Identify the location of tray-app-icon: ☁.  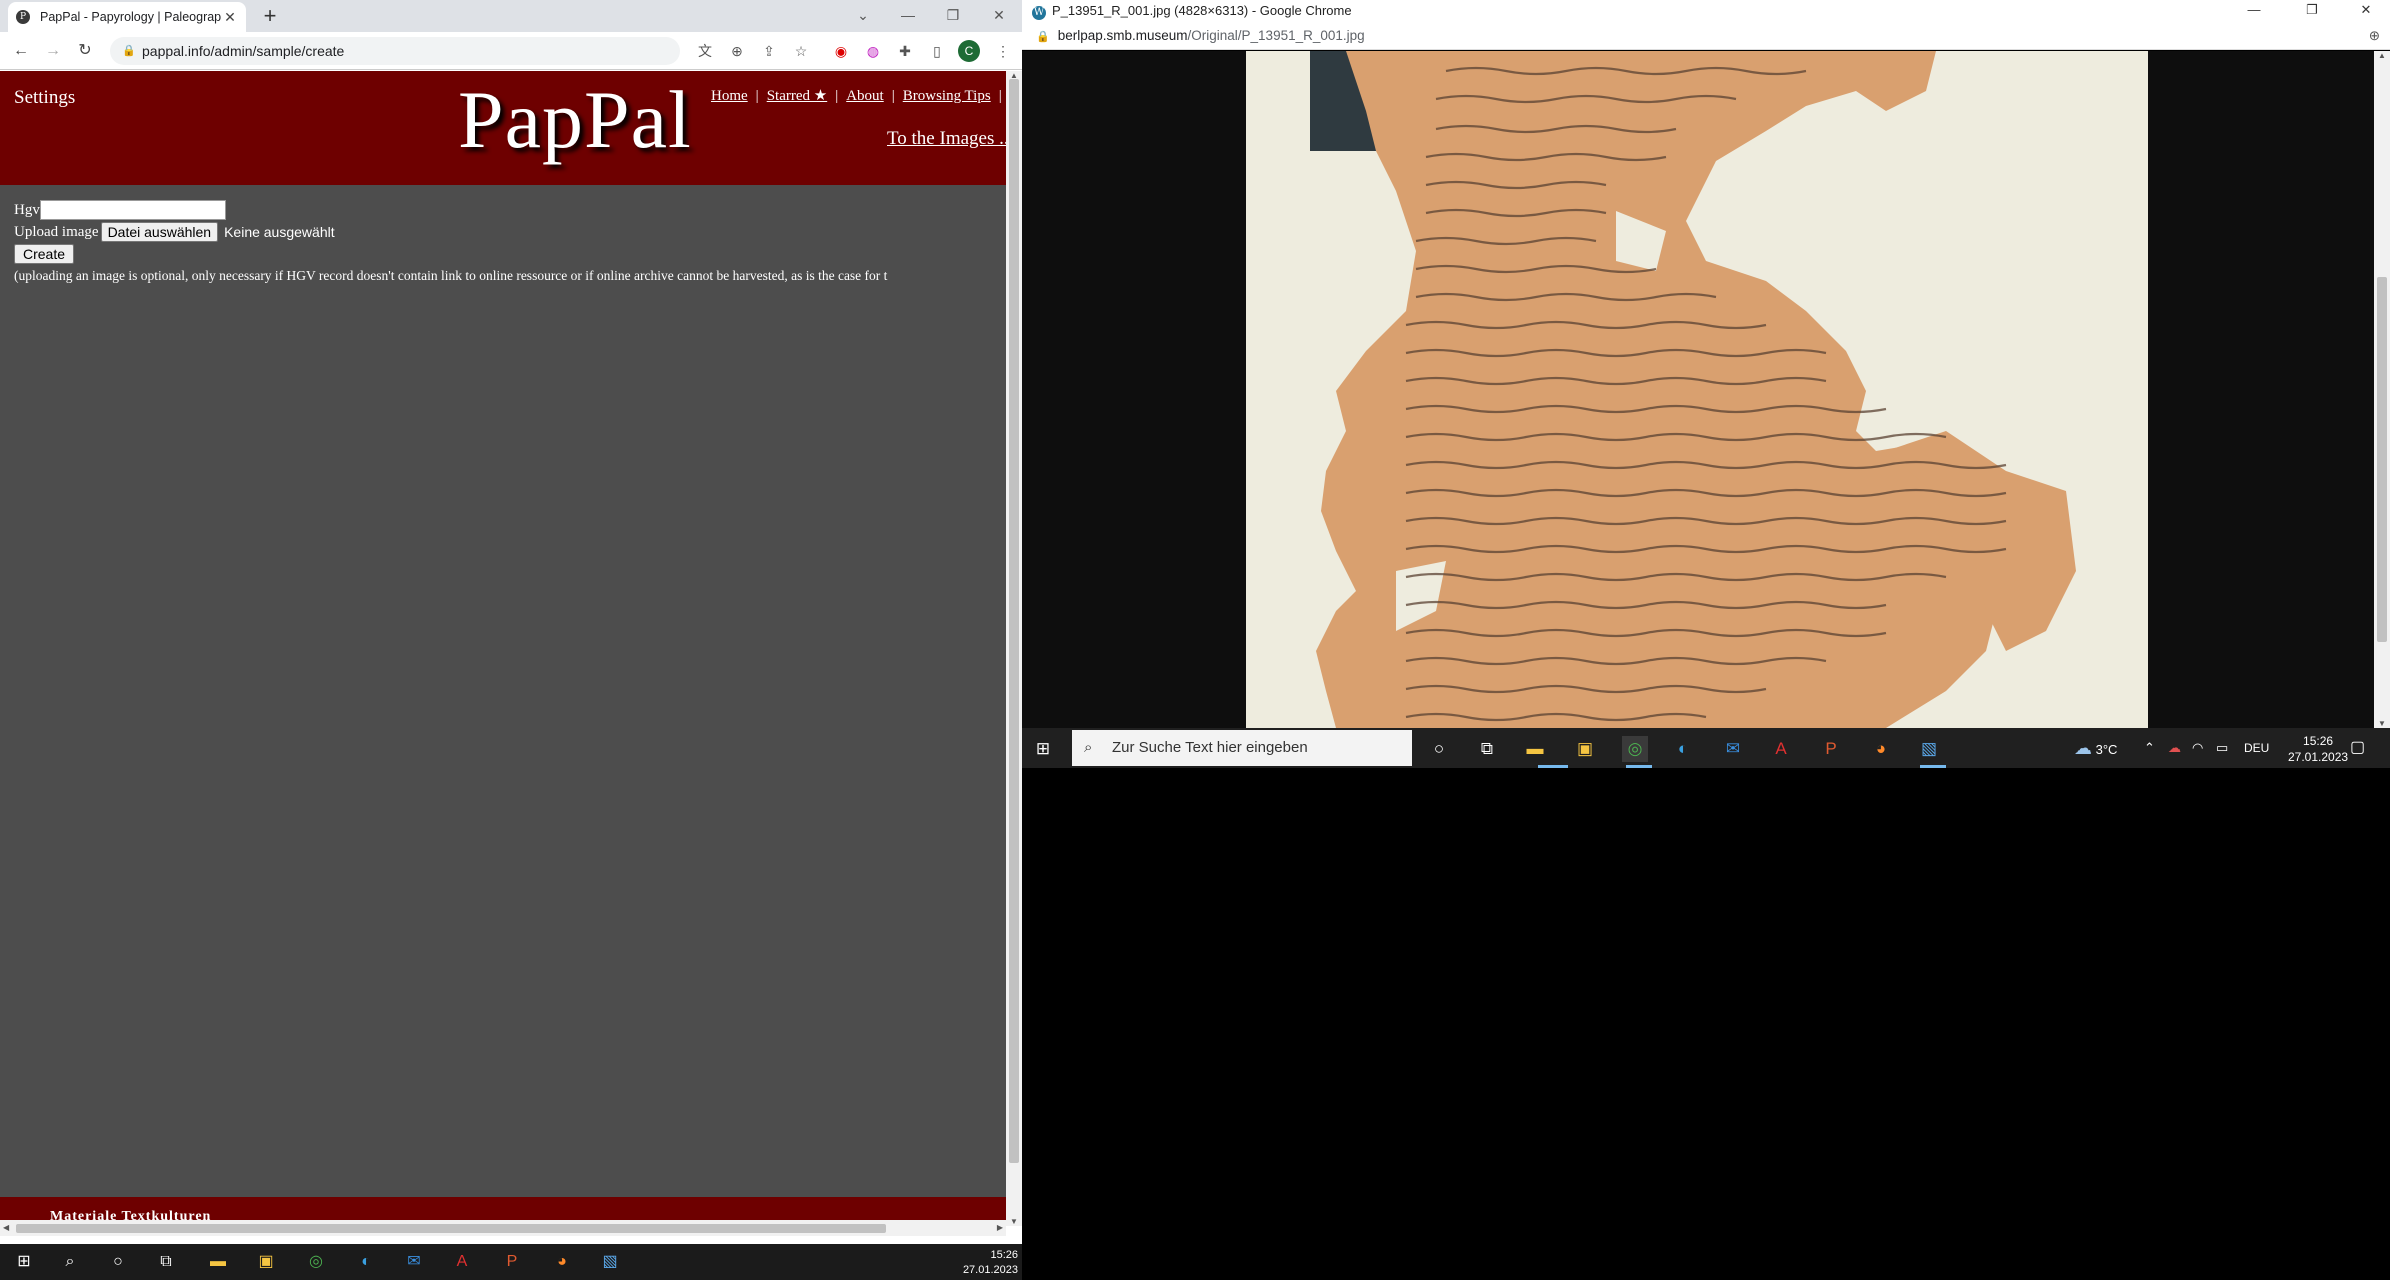
(2174, 748).